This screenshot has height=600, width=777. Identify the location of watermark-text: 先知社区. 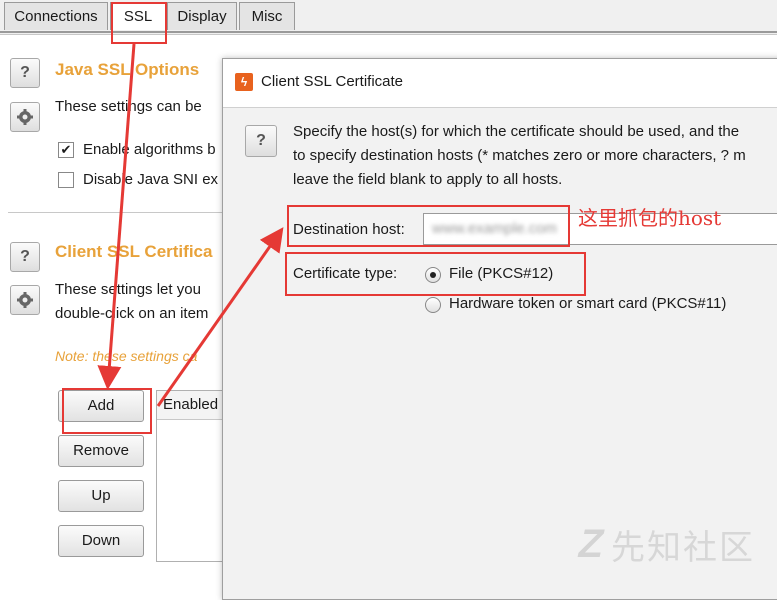
(683, 548).